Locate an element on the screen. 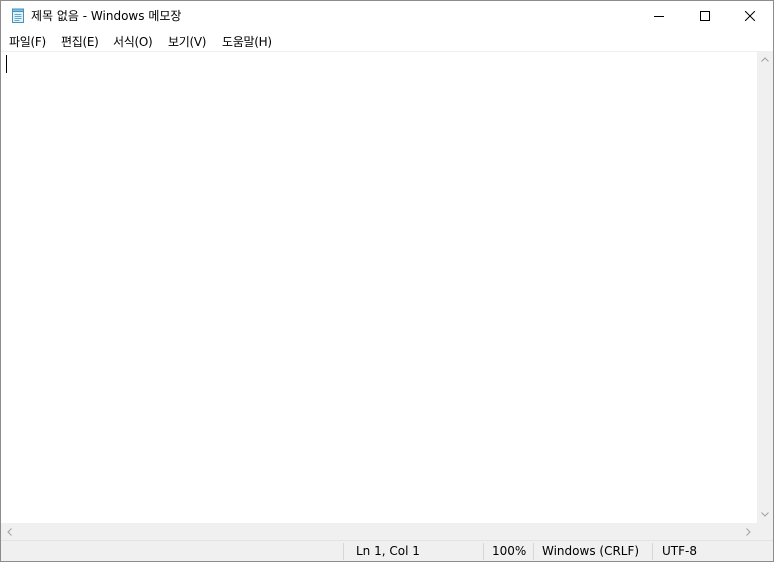 The height and width of the screenshot is (562, 774). menu-file: 파일(F) is located at coordinates (27, 42).